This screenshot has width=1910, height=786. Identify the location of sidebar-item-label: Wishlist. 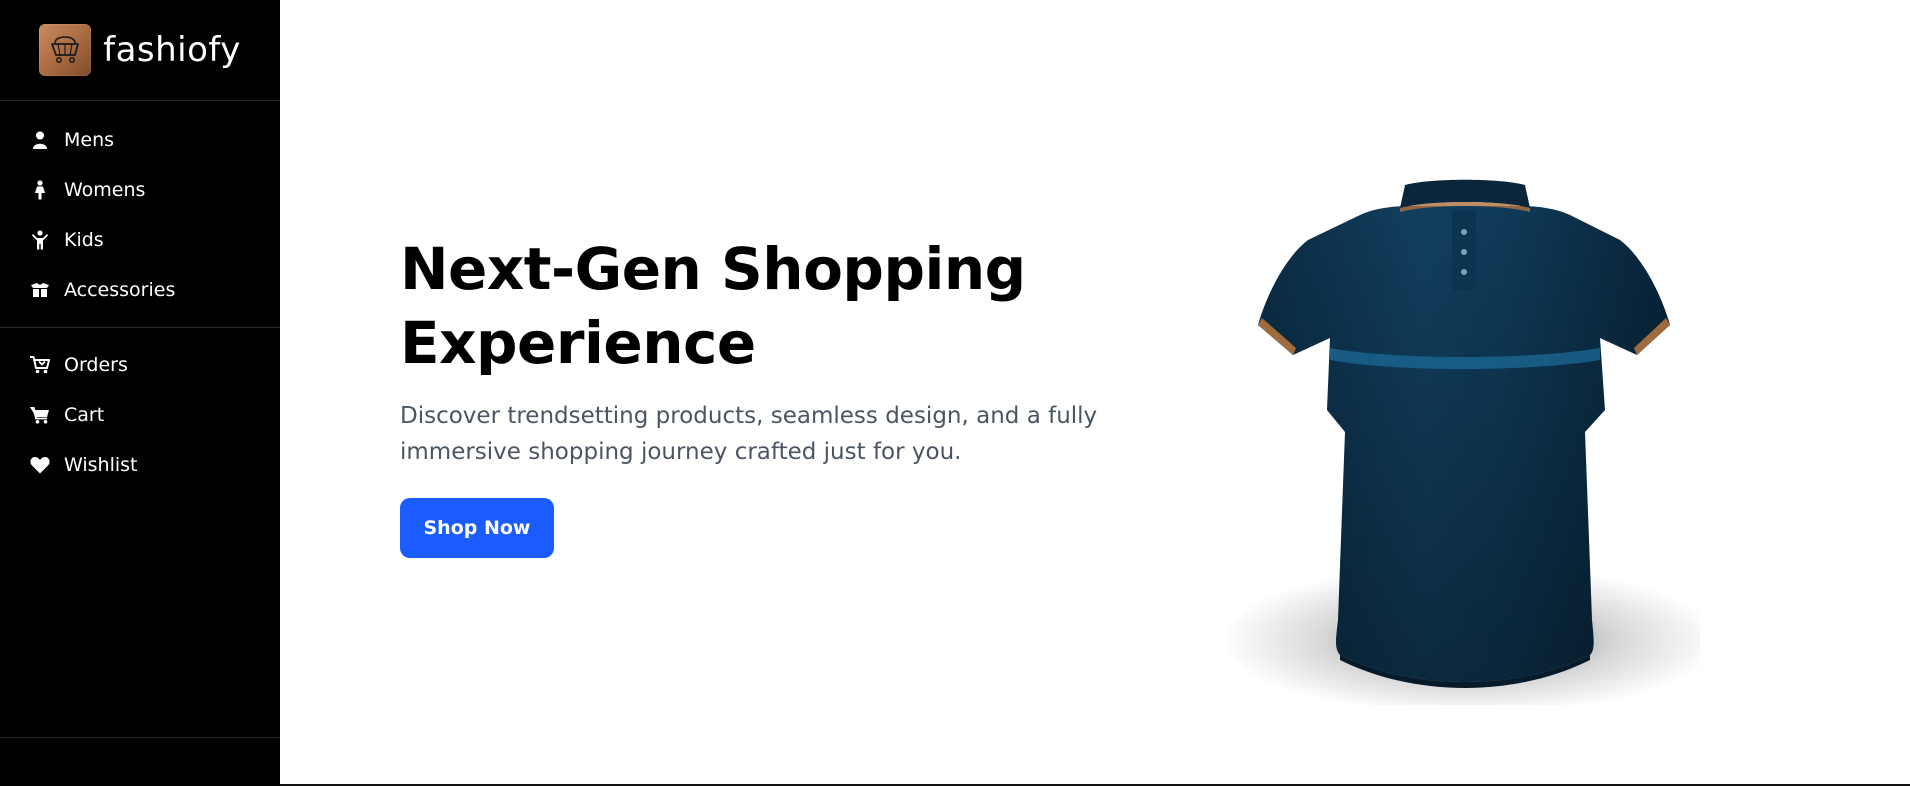
(101, 465).